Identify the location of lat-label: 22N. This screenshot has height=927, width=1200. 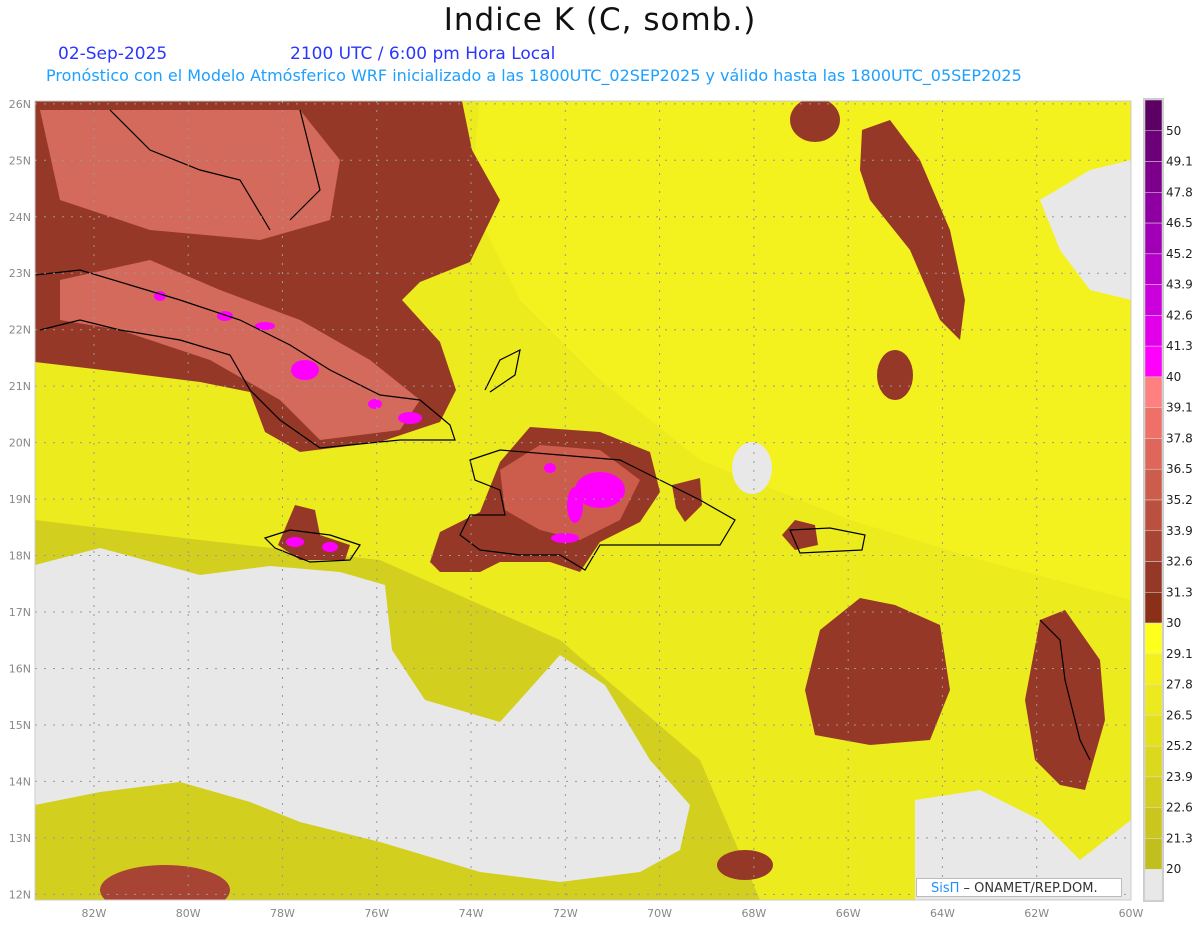
(20, 330).